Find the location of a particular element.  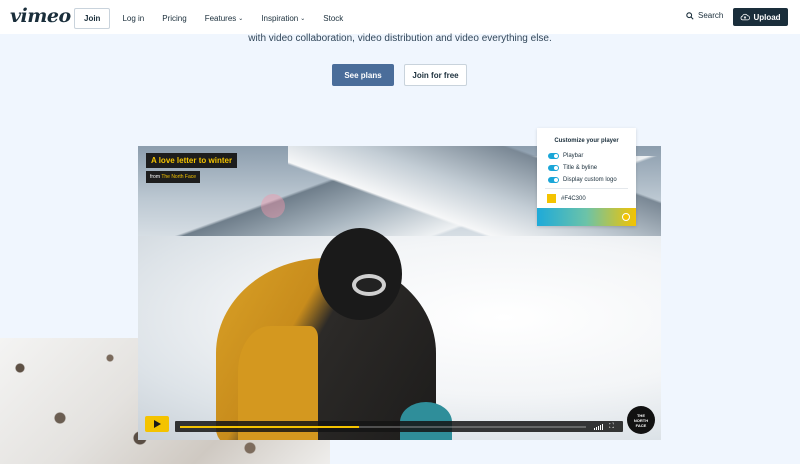

option-custom-logo: Display custom logo is located at coordinates (582, 180).